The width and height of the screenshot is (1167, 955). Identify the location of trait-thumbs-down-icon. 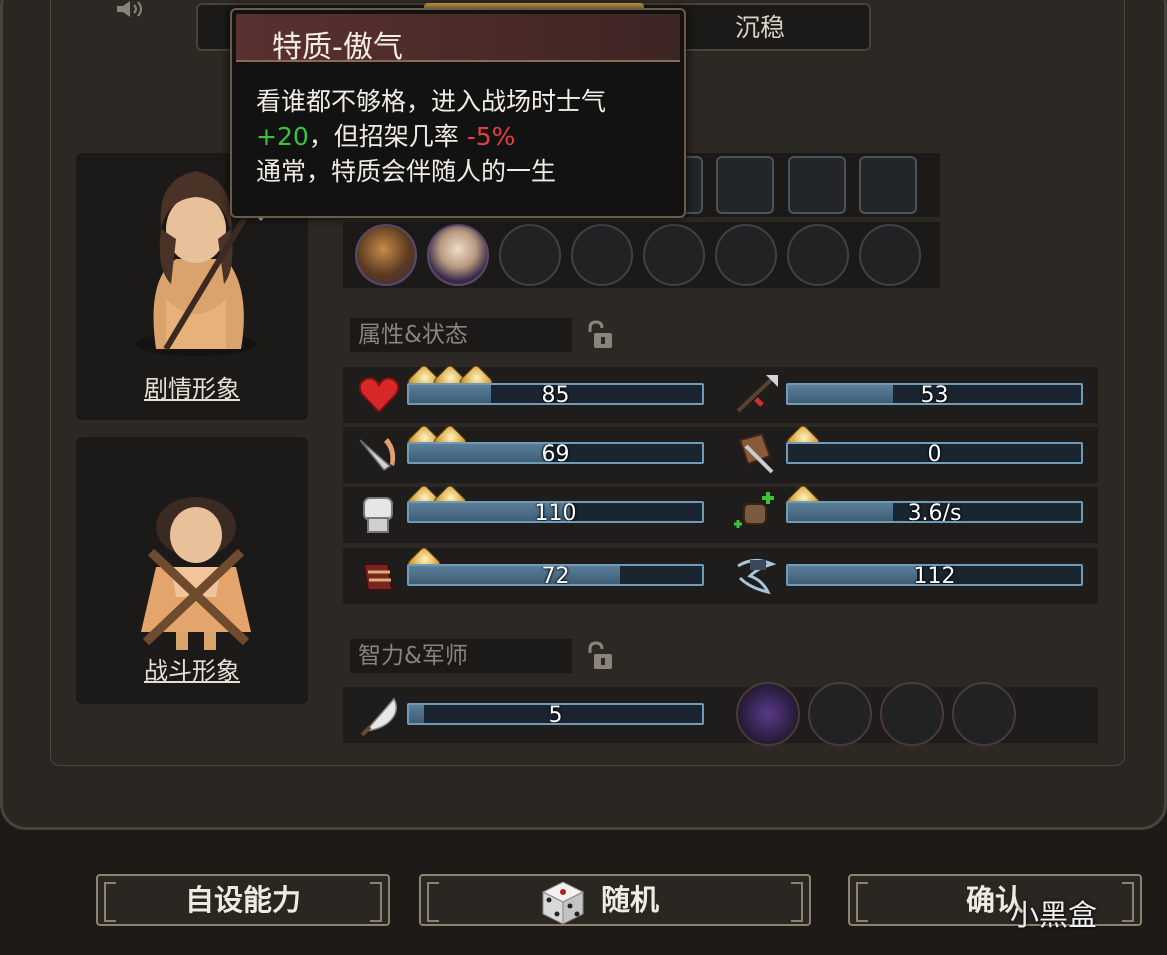
(458, 255).